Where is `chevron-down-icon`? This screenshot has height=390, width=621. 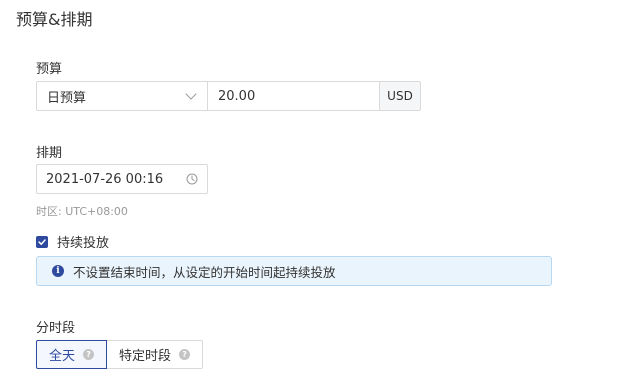
chevron-down-icon is located at coordinates (191, 94).